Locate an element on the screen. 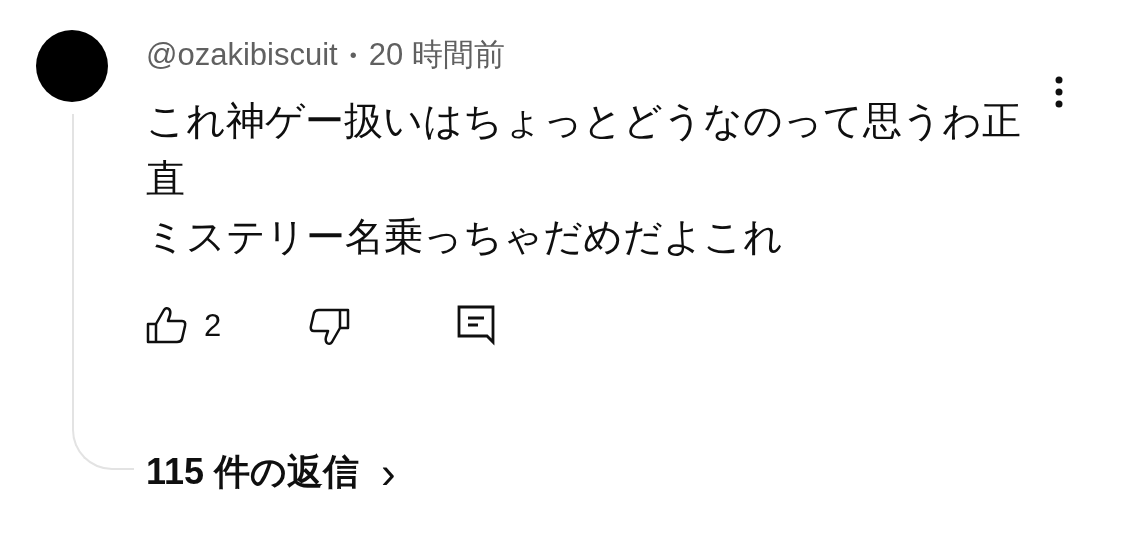  more-options-icon is located at coordinates (1059, 92).